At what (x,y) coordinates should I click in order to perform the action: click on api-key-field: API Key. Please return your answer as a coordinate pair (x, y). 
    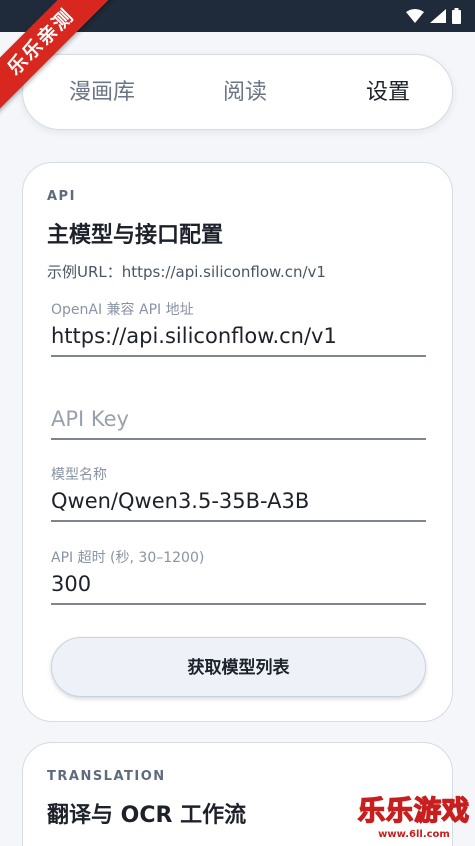
    Looking at the image, I should click on (238, 421).